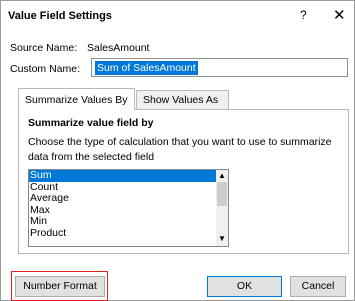  What do you see at coordinates (219, 67) in the screenshot?
I see `custom-name-input: Sum of SalesAmount` at bounding box center [219, 67].